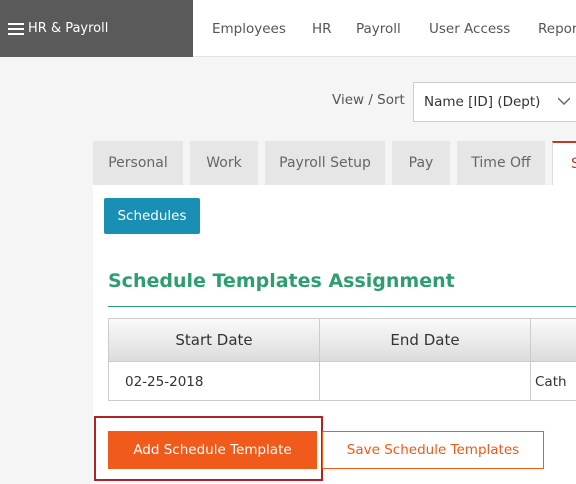 Image resolution: width=576 pixels, height=484 pixels. Describe the element at coordinates (281, 281) in the screenshot. I see `section-title: Schedule Templates Assignment` at that location.